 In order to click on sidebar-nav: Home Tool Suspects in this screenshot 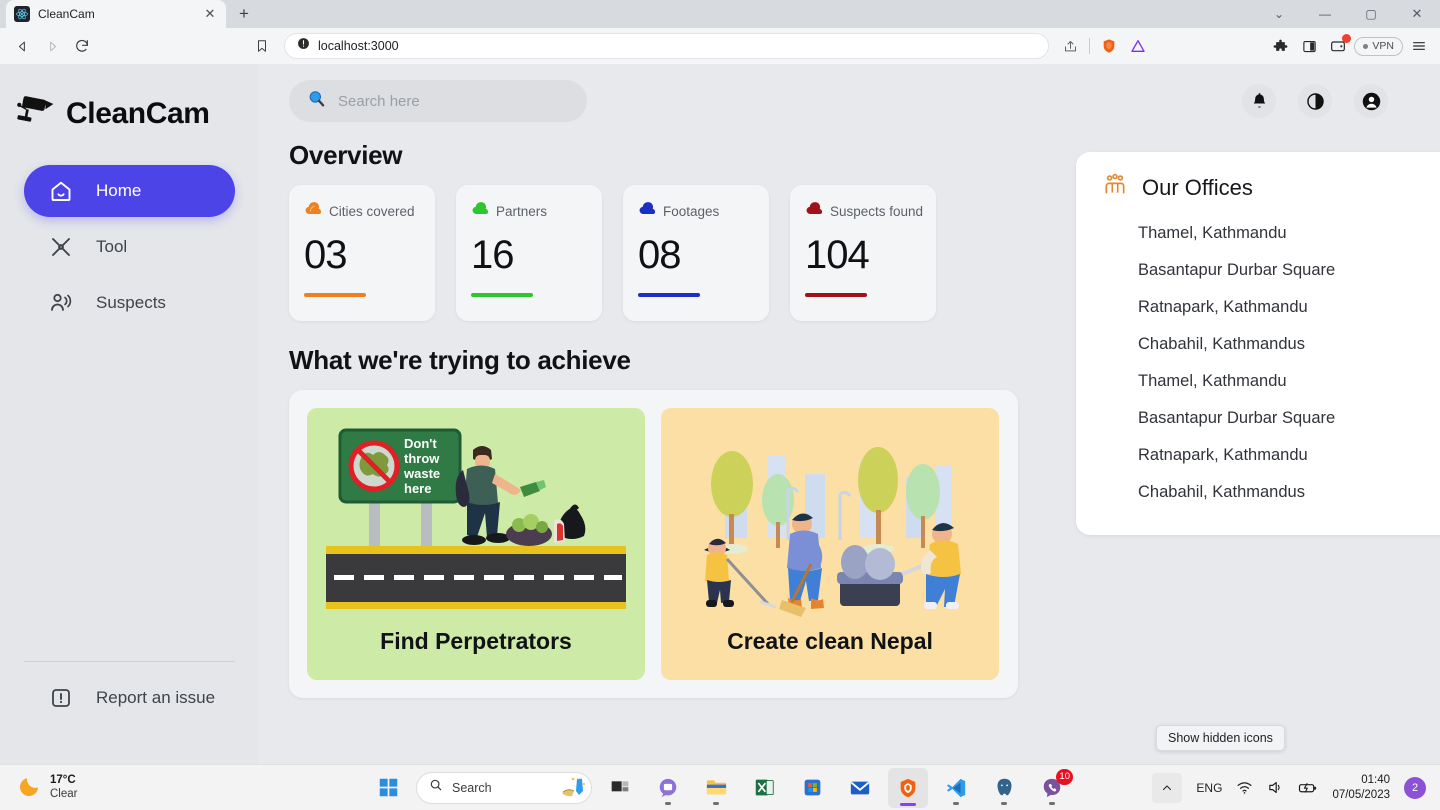, I will do `click(129, 247)`.